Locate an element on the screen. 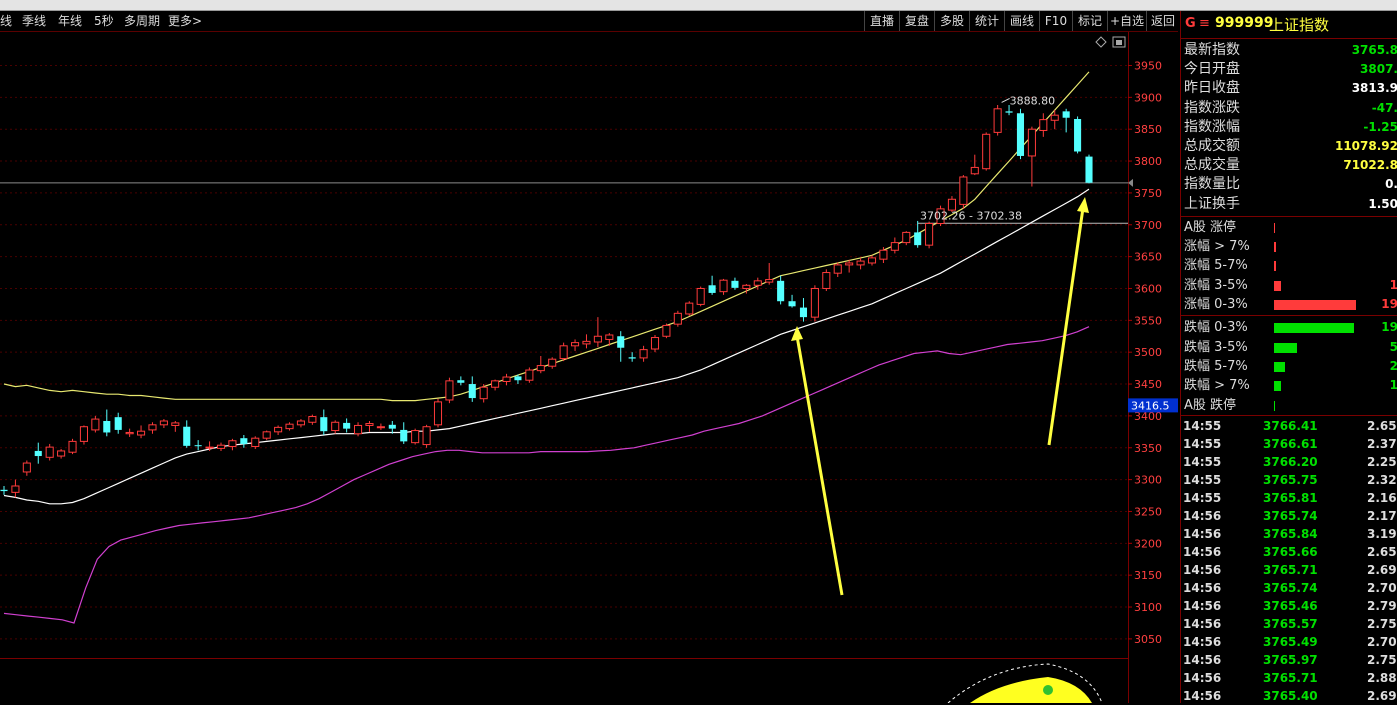 The image size is (1397, 705). tick-row: 14:55 3766.41 2.65 is located at coordinates (1289, 426).